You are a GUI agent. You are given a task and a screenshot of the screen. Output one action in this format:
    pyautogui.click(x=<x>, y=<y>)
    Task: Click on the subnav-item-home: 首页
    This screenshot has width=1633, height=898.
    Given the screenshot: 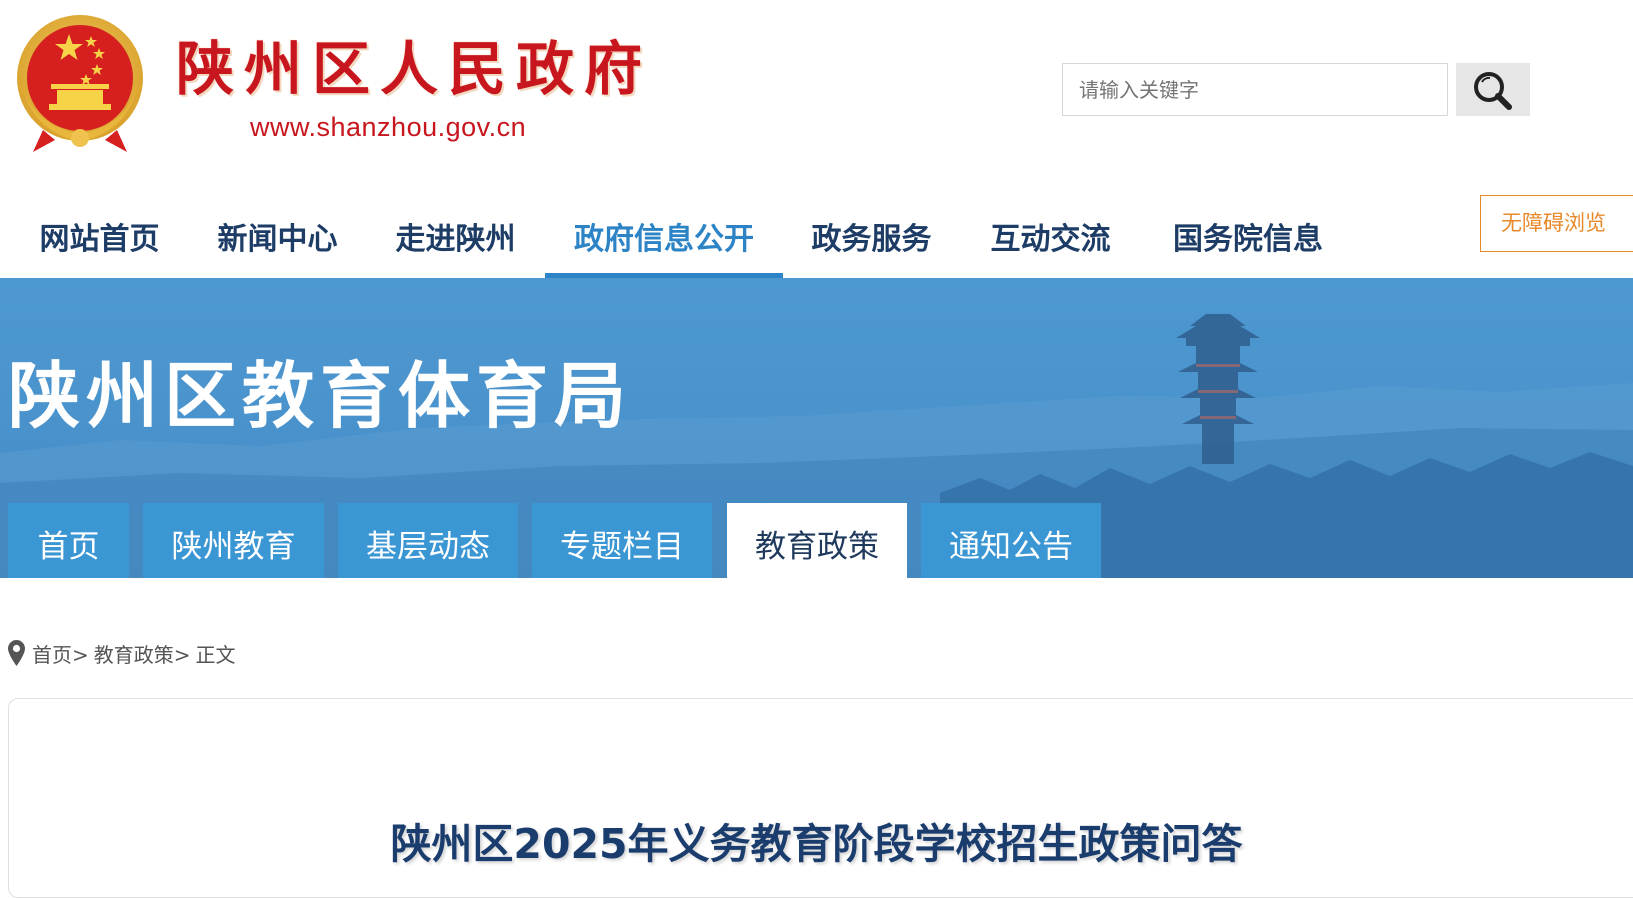 What is the action you would take?
    pyautogui.click(x=68, y=540)
    